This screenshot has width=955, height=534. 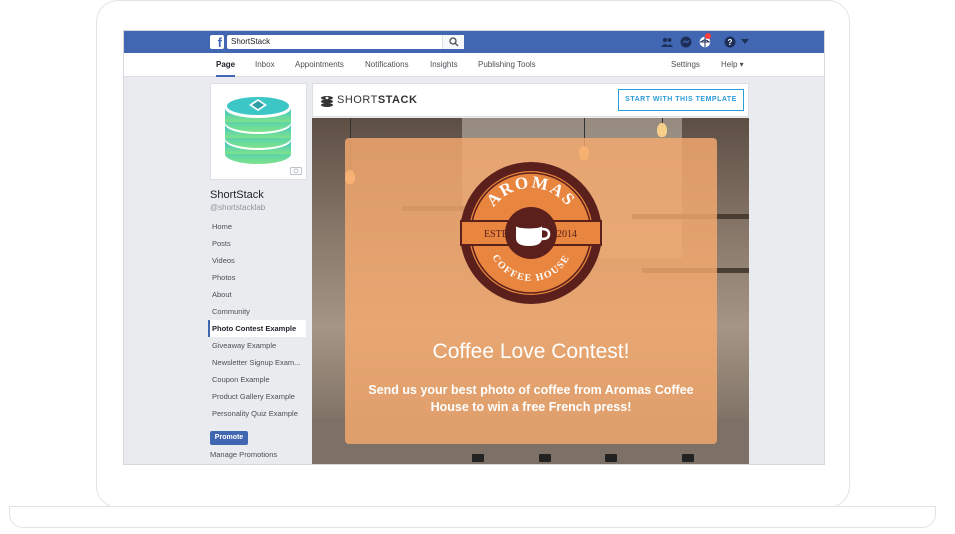 I want to click on facebook-icon: f, so click(x=217, y=42).